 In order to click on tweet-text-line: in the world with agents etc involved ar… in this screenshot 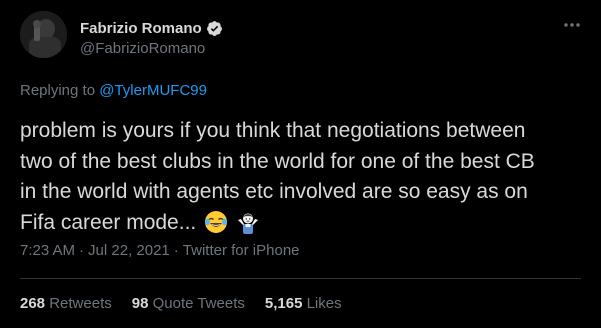, I will do `click(274, 191)`.